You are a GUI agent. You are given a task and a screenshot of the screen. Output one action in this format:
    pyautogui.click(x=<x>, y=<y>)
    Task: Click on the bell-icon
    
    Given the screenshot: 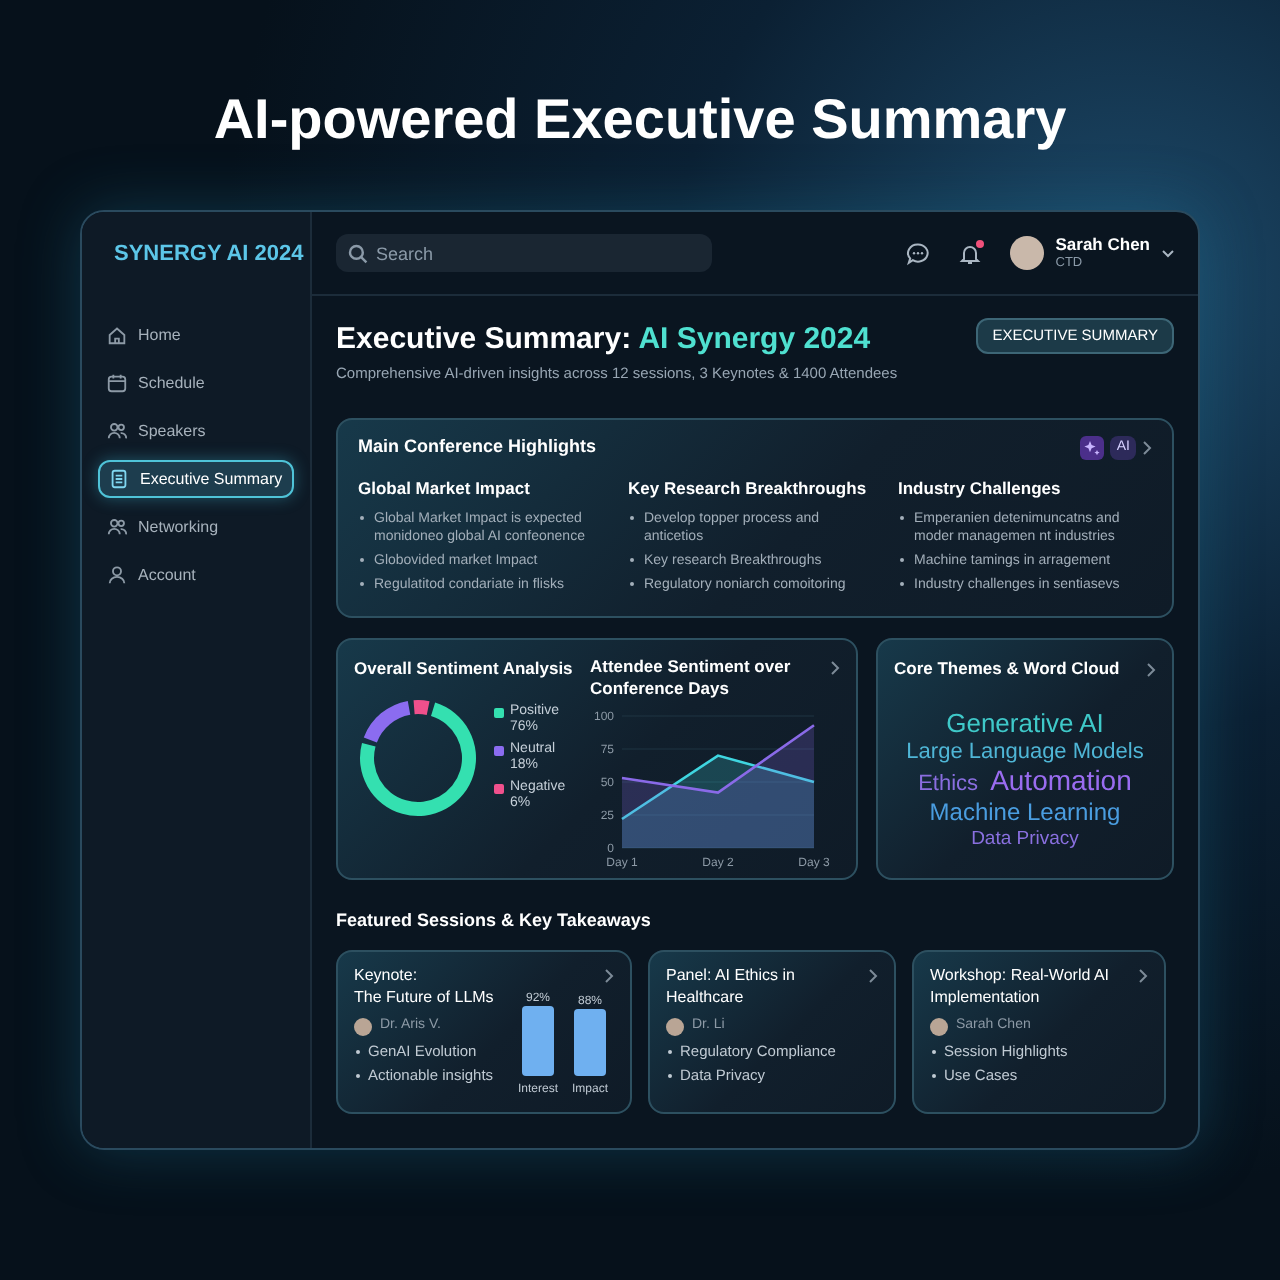 What is the action you would take?
    pyautogui.click(x=969, y=253)
    